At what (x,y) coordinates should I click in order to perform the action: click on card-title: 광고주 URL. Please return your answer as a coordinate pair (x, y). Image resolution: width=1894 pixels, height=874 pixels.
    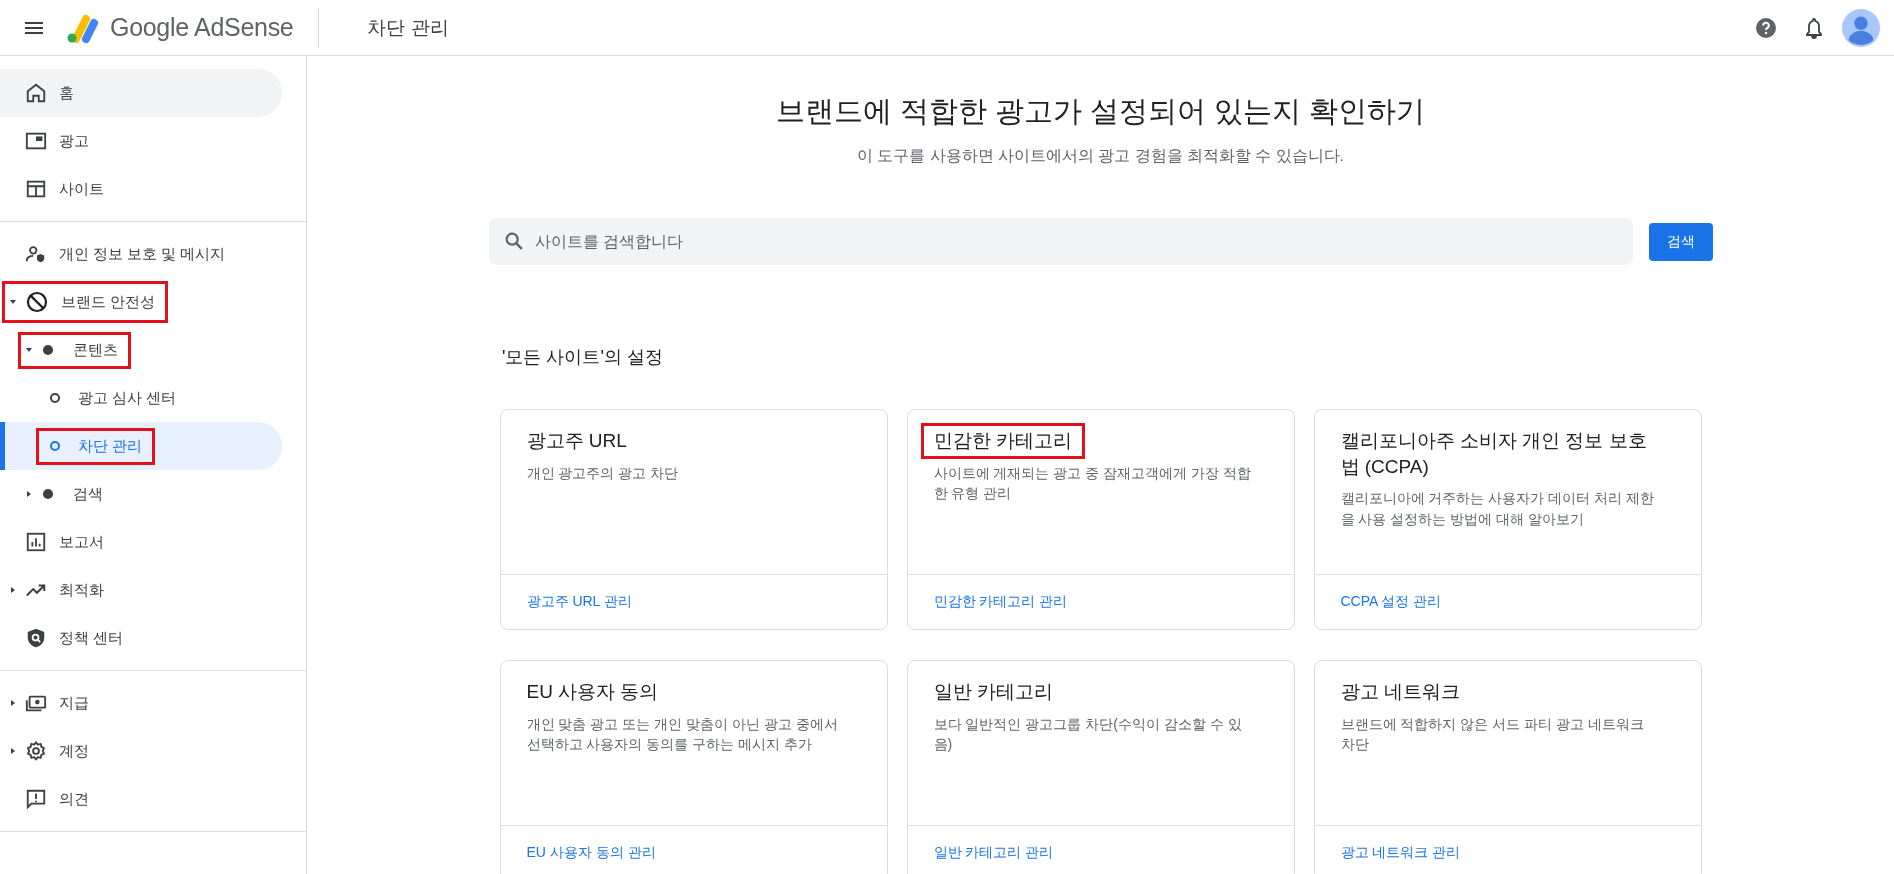
    Looking at the image, I should click on (576, 440).